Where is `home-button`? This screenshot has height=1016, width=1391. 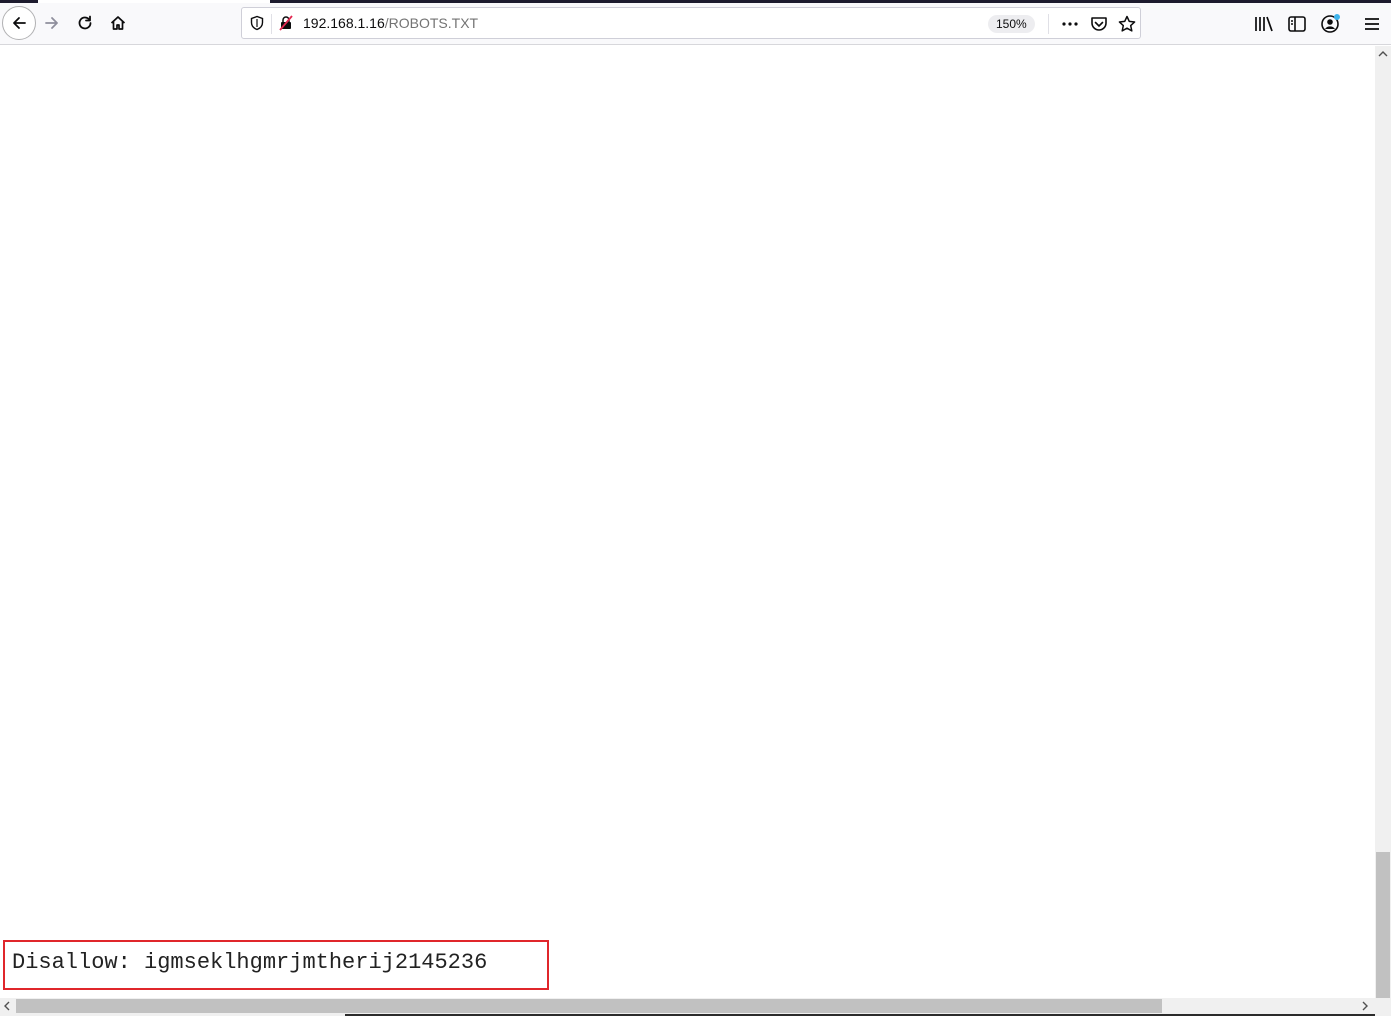 home-button is located at coordinates (118, 23).